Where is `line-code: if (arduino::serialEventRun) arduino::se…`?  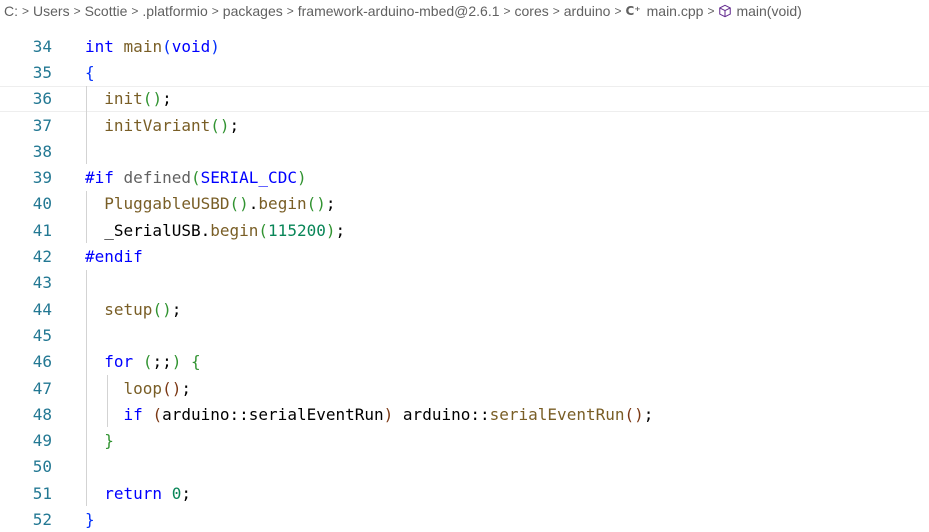 line-code: if (arduino::serialEventRun) arduino::se… is located at coordinates (388, 414).